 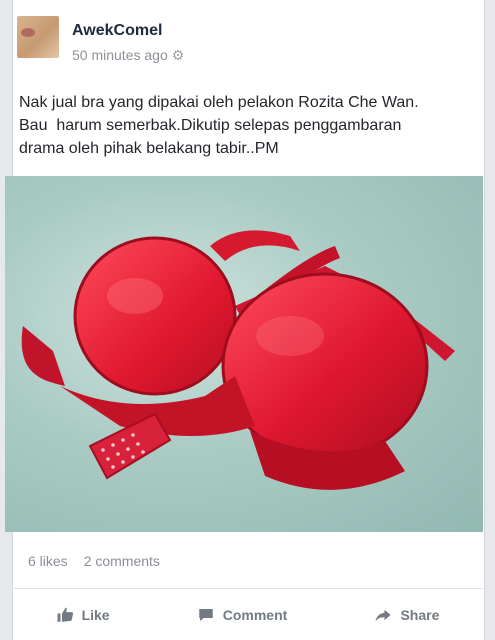 I want to click on avatar-lip, so click(x=28, y=32).